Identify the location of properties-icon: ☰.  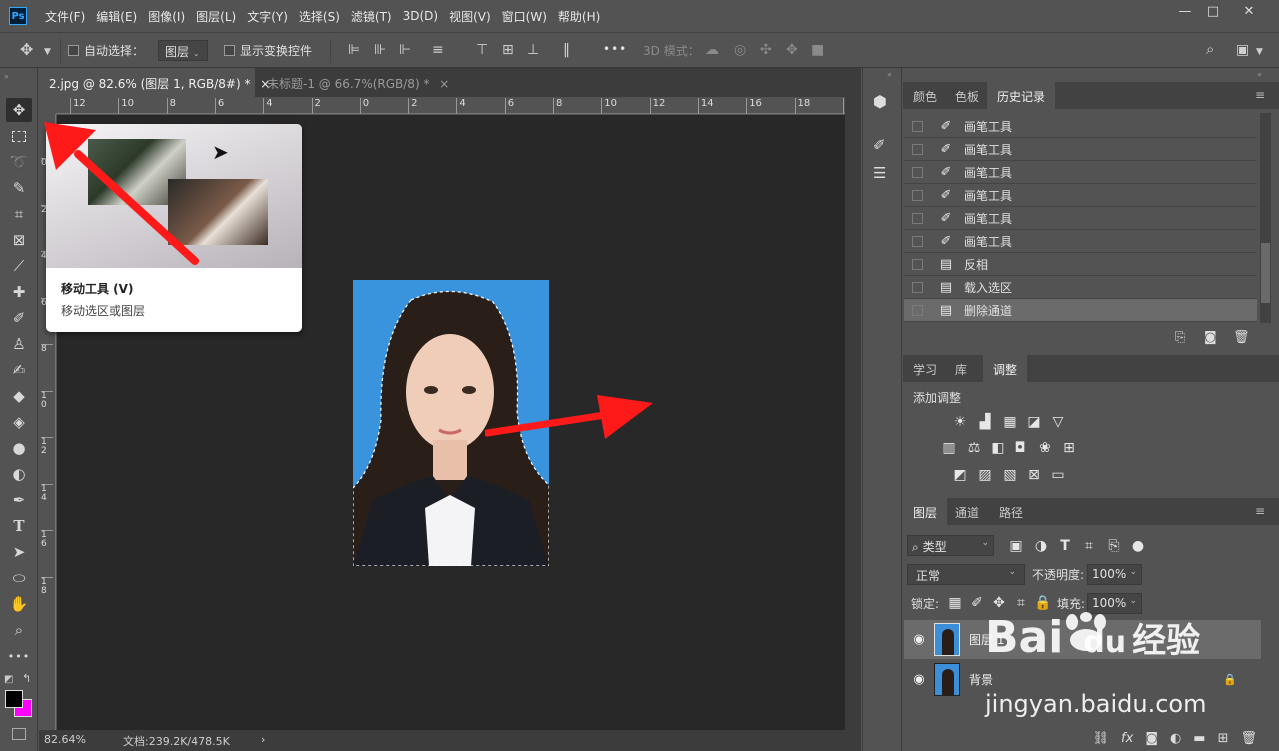
(879, 173).